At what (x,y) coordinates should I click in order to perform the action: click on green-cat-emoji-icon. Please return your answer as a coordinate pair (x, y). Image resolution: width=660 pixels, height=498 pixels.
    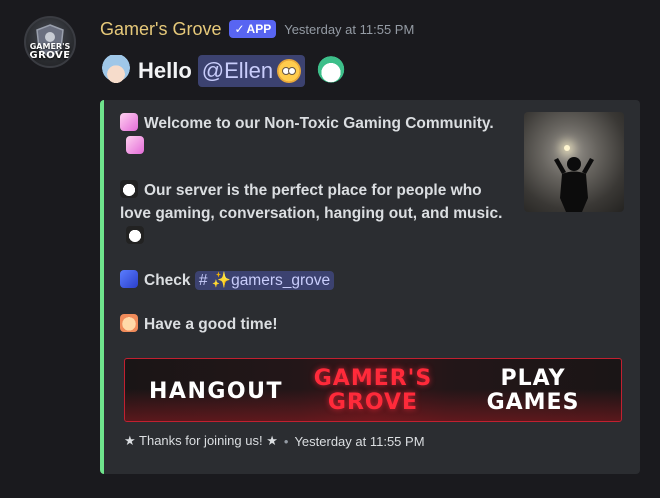
    Looking at the image, I should click on (331, 71).